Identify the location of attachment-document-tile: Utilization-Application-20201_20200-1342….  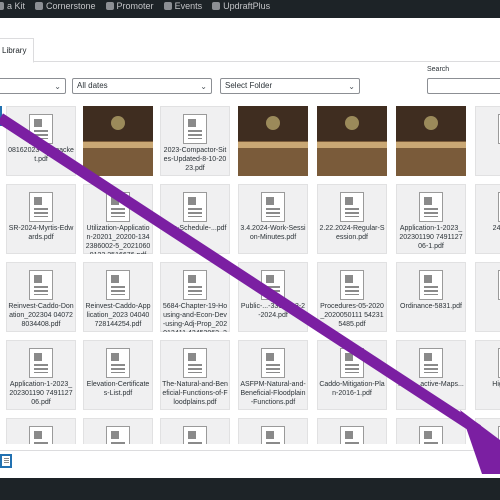
(118, 219).